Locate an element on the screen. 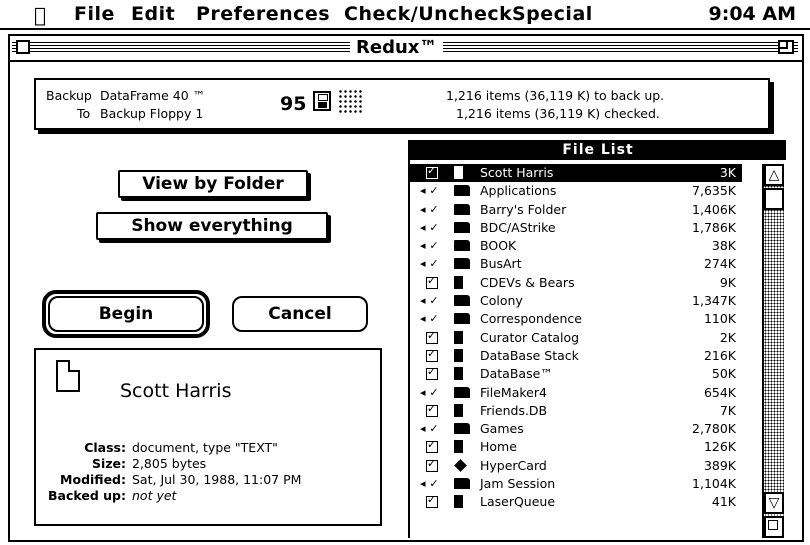 This screenshot has width=810, height=545. menu-check-uncheck: Check/Uncheck is located at coordinates (428, 14).